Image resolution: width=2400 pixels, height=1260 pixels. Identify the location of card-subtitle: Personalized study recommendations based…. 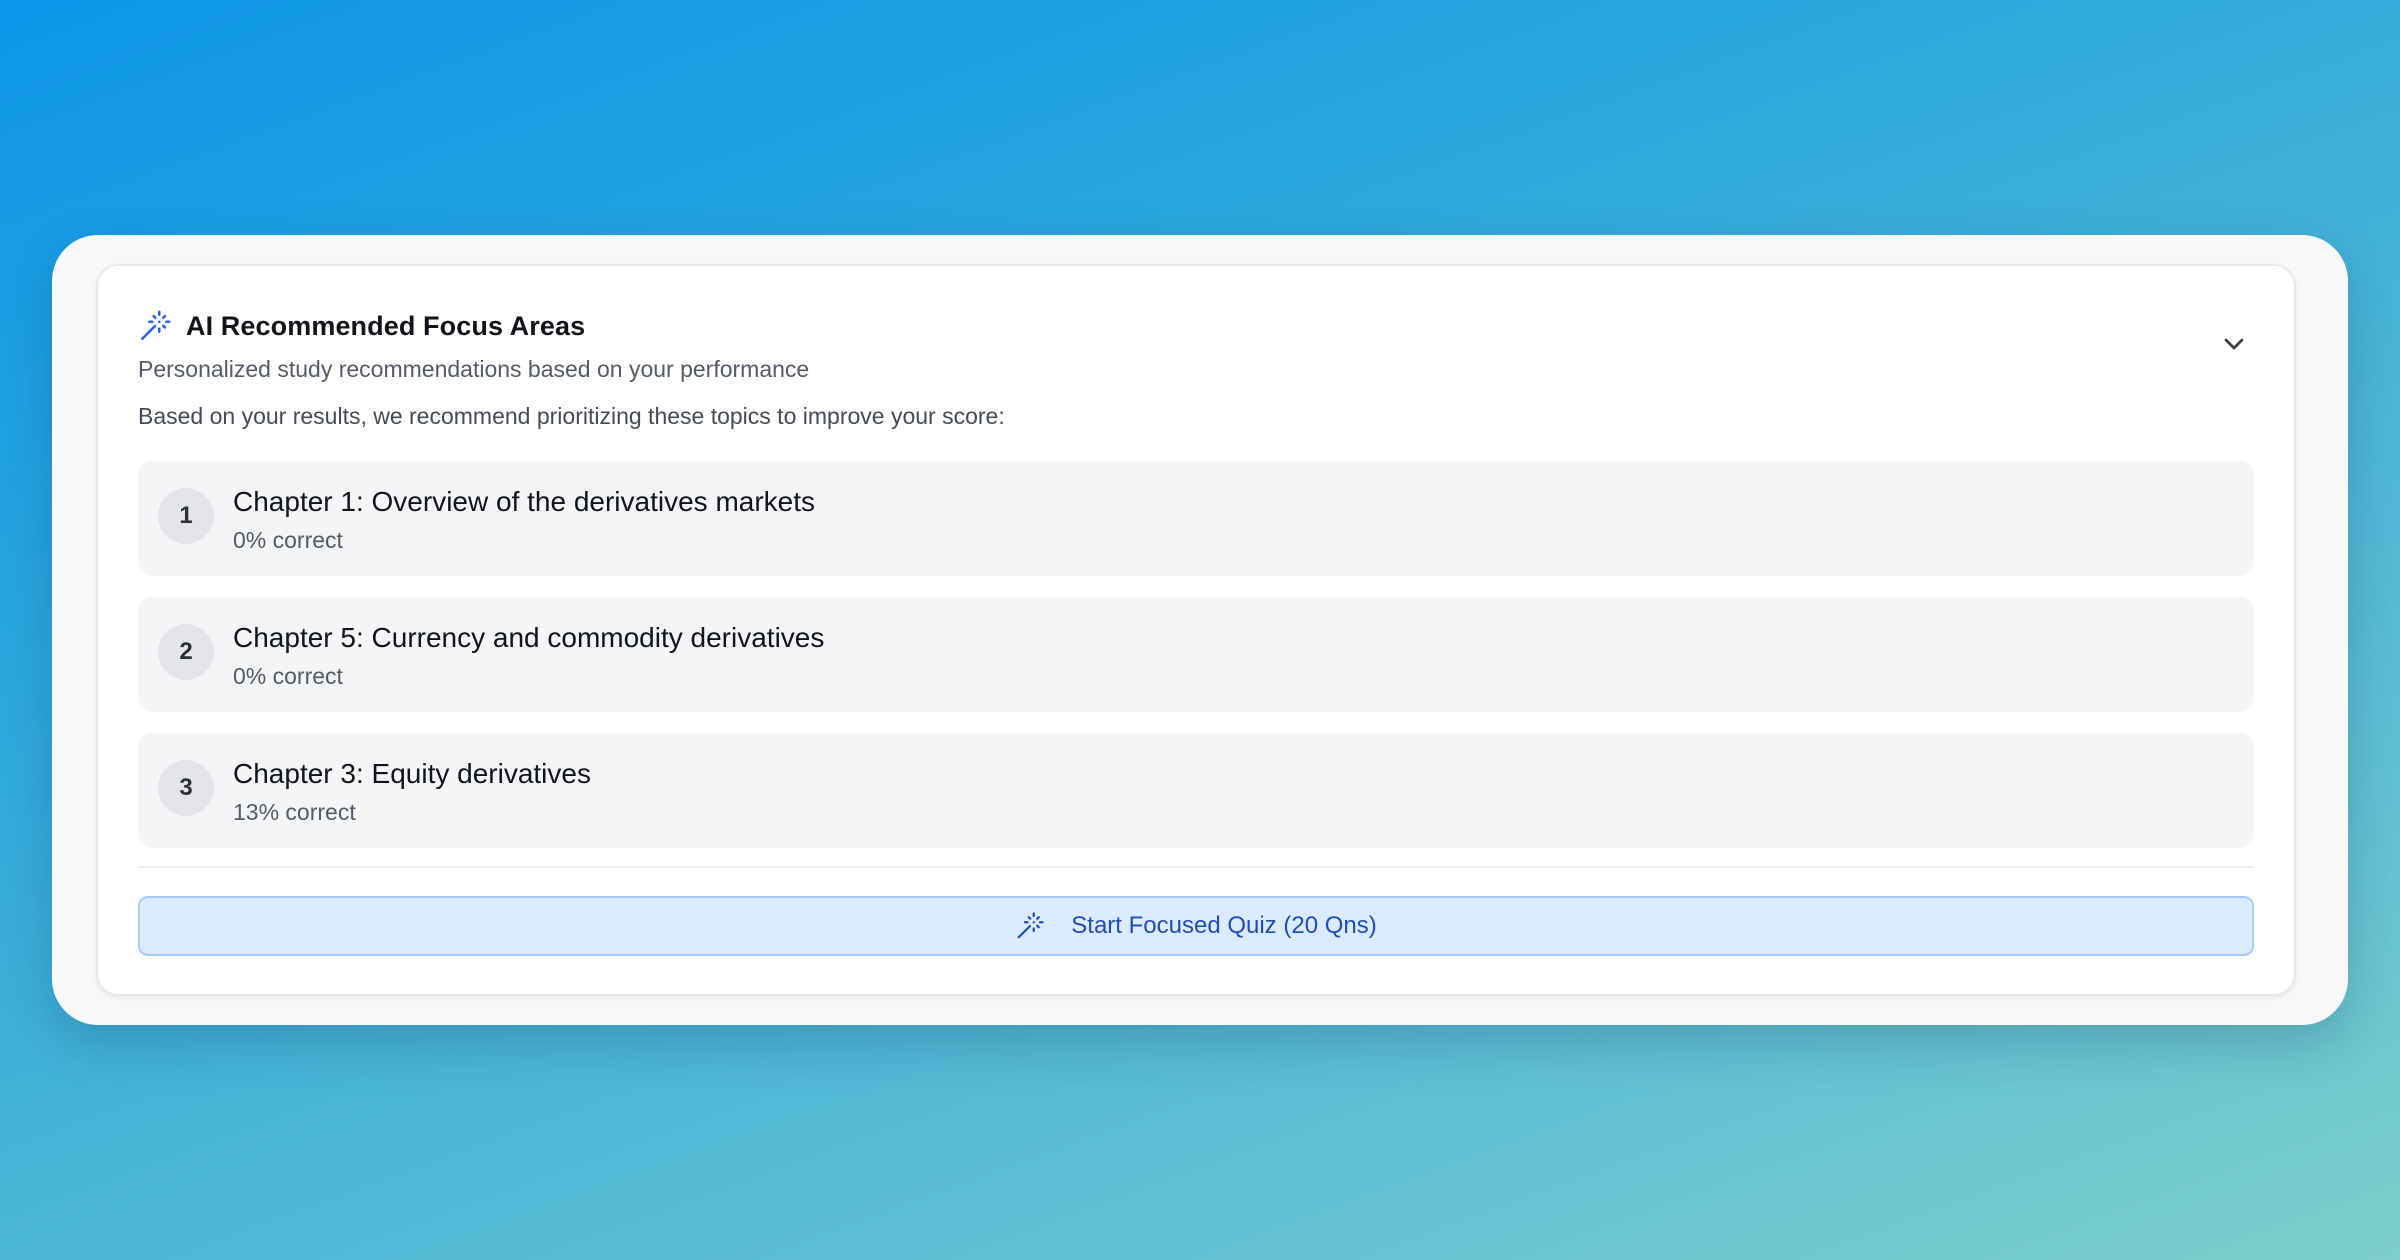
(474, 369).